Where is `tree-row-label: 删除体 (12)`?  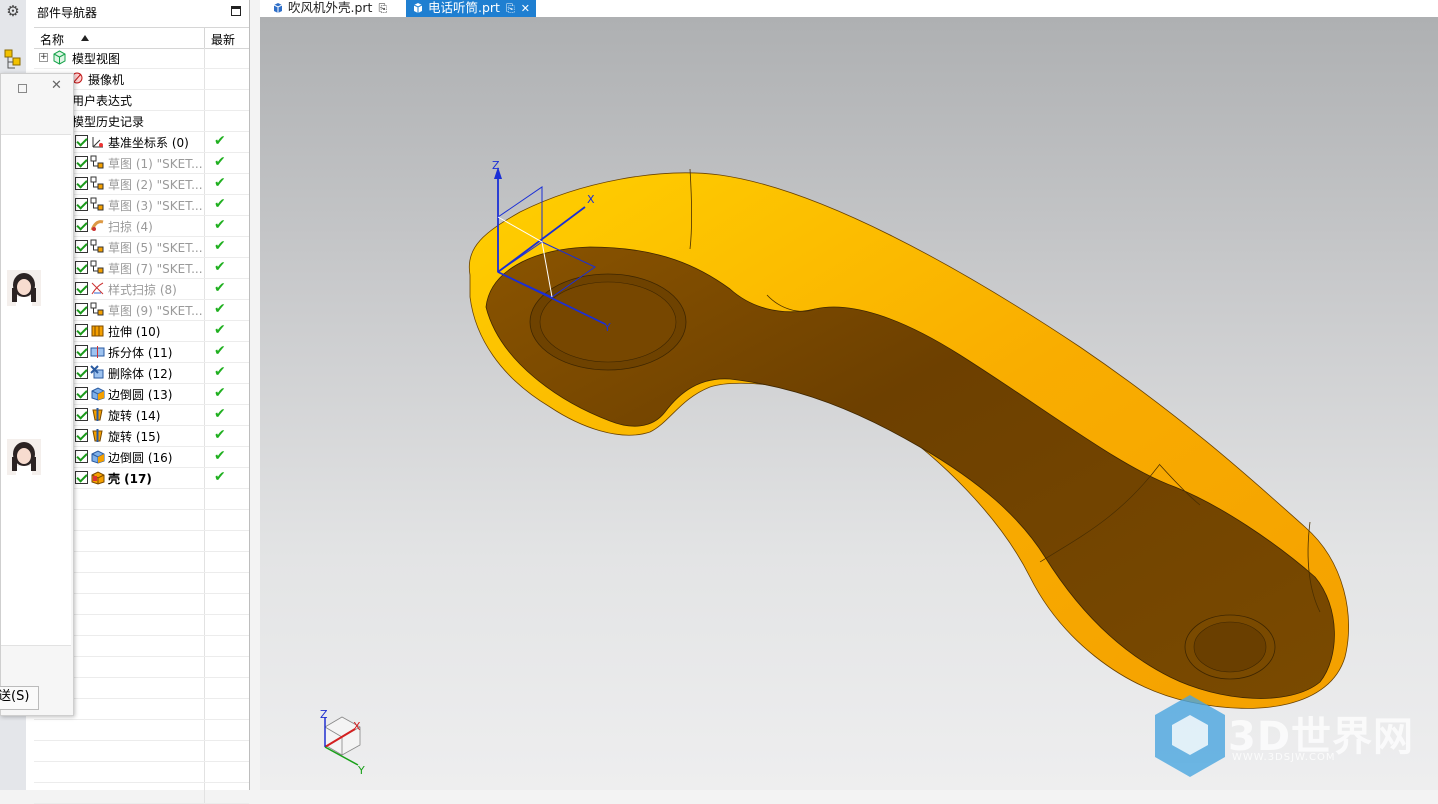 tree-row-label: 删除体 (12) is located at coordinates (140, 374).